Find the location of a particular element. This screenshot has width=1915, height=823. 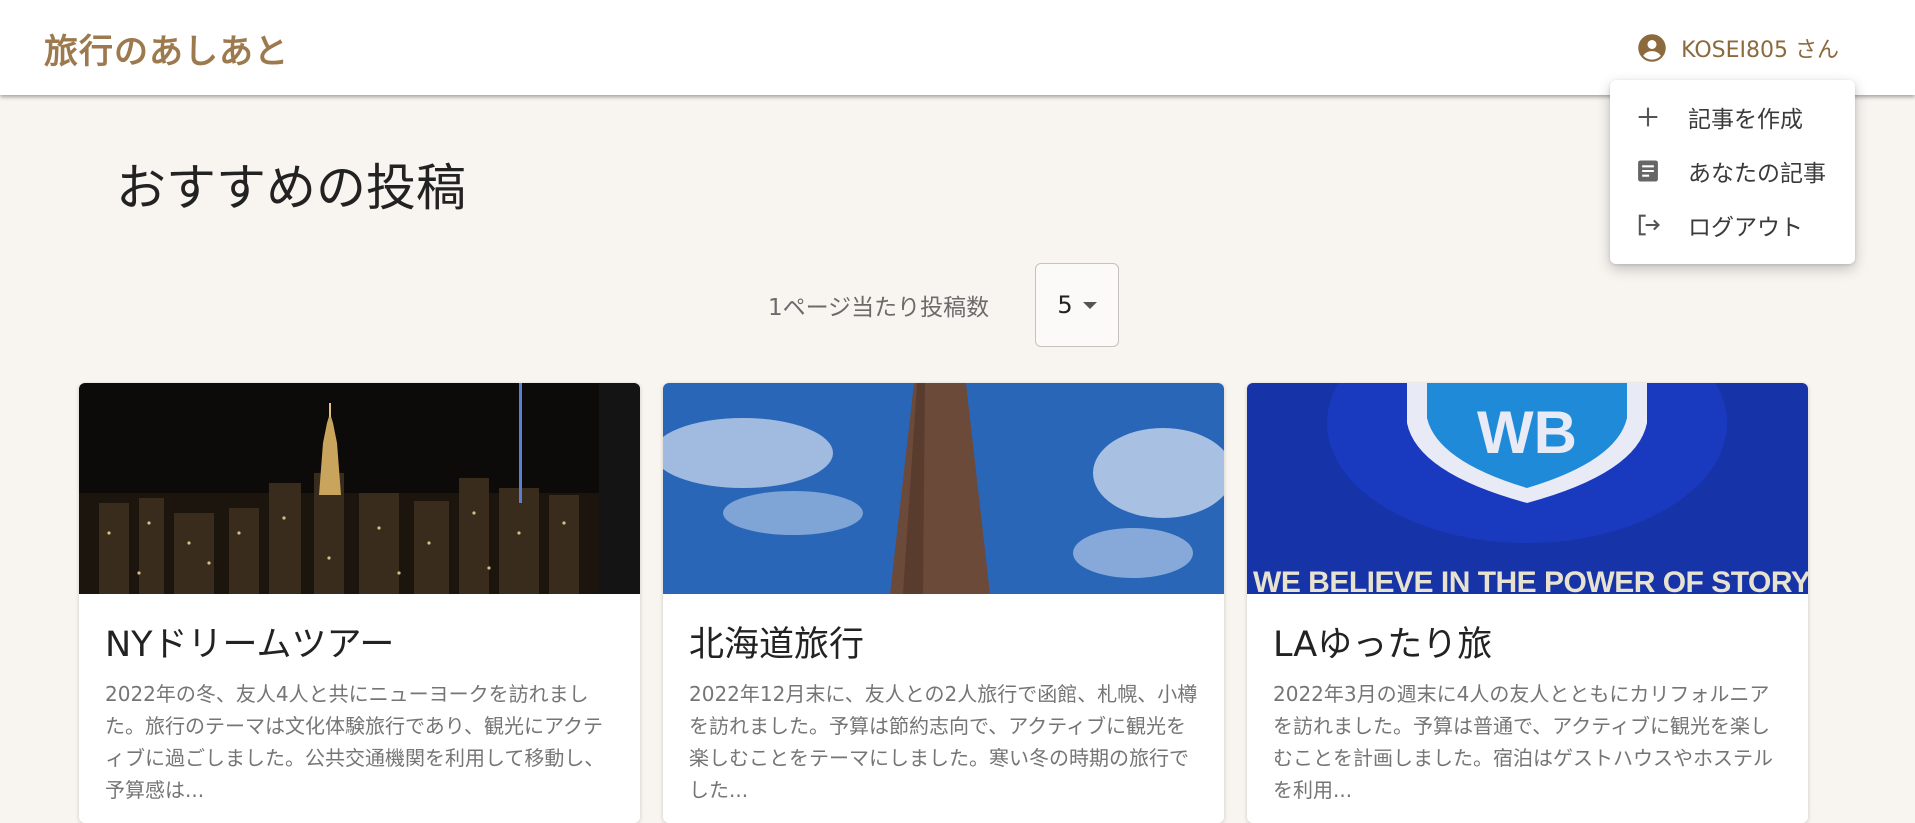

menu-item-your-articles: あなたの記事 is located at coordinates (1732, 171).